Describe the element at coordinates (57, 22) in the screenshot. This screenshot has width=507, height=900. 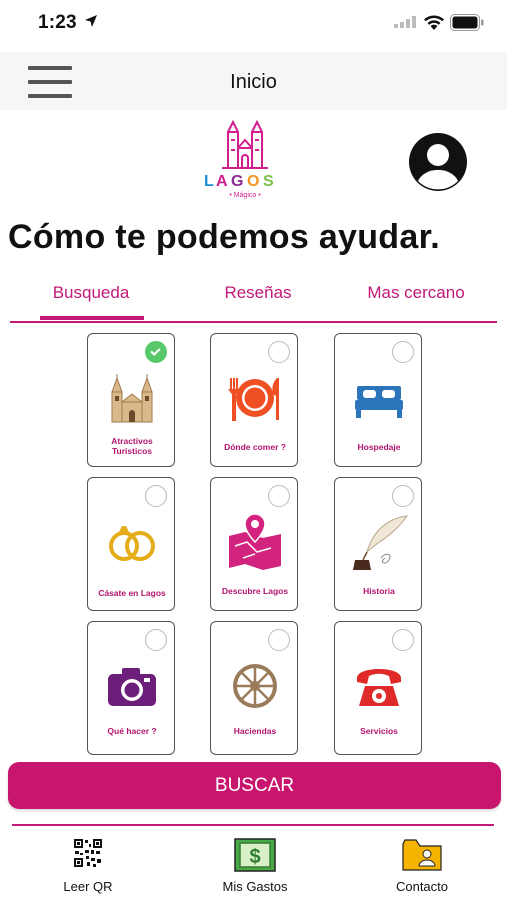
I see `status-time: 1:23` at that location.